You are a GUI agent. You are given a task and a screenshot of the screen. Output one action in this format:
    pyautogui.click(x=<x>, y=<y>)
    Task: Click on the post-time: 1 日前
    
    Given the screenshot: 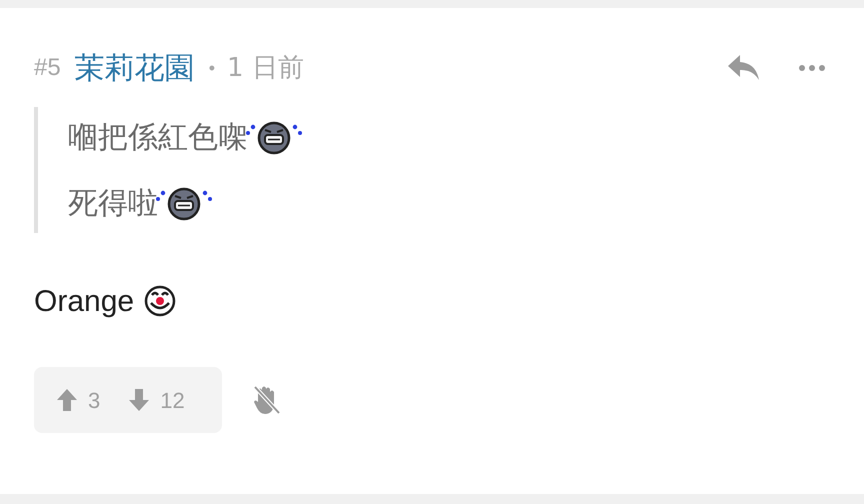 What is the action you would take?
    pyautogui.click(x=265, y=68)
    